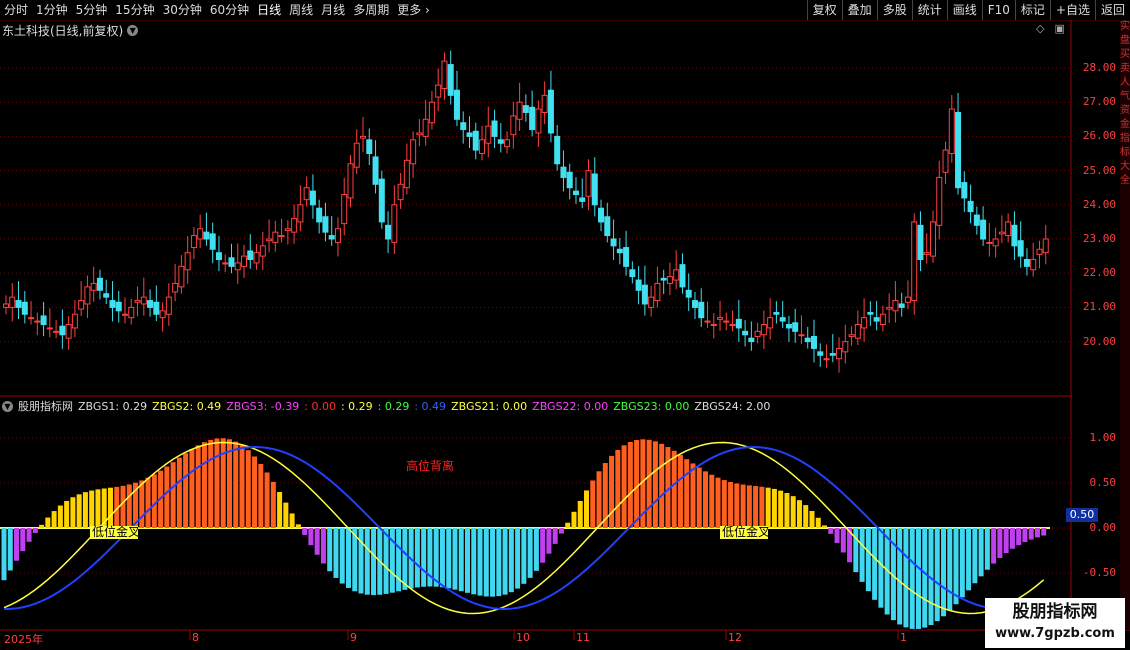 Image resolution: width=1130 pixels, height=650 pixels. What do you see at coordinates (1099, 67) in the screenshot?
I see `price-tick: 28.00` at bounding box center [1099, 67].